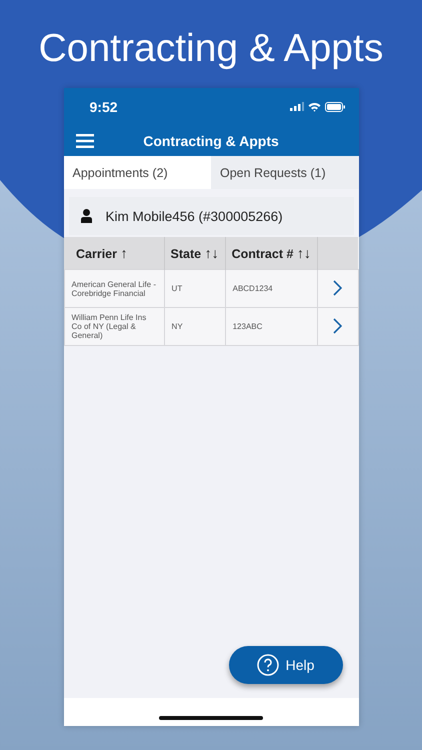  Describe the element at coordinates (104, 106) in the screenshot. I see `status-time: 9:52` at that location.